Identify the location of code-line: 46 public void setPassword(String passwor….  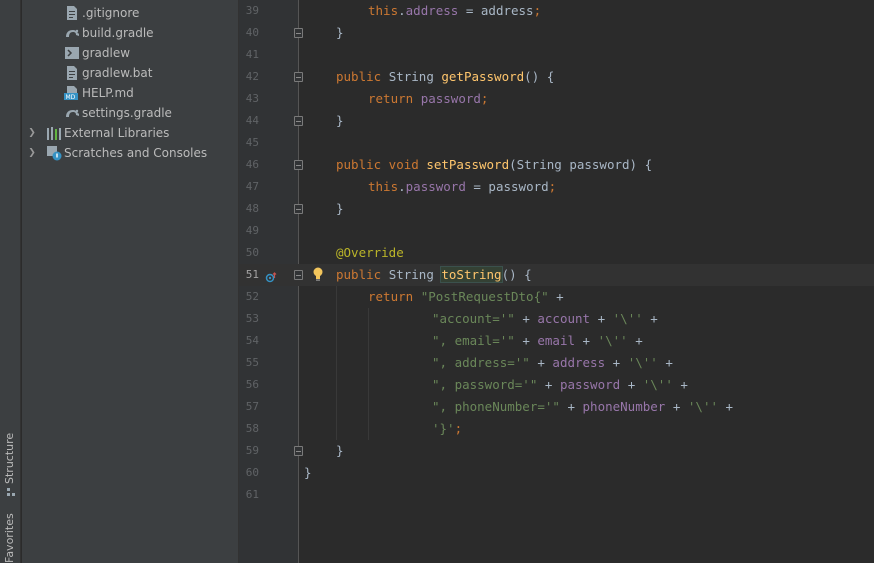
(556, 165).